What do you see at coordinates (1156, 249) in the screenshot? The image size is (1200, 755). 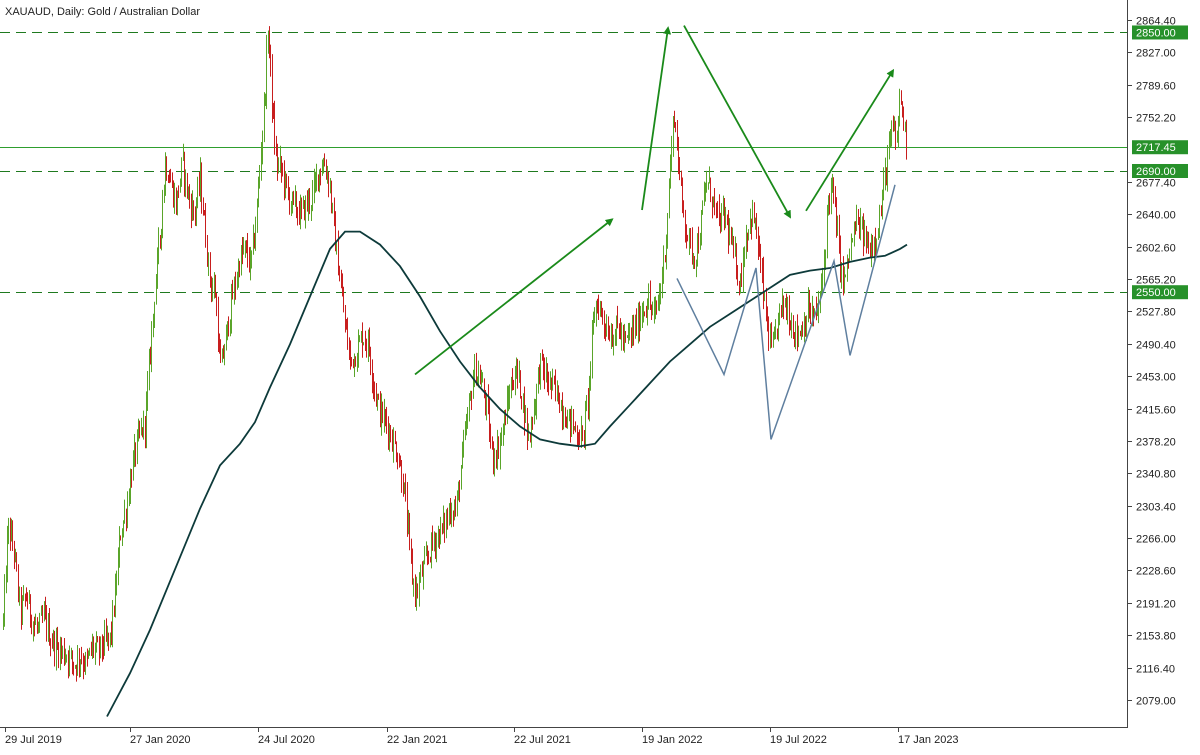 I see `y-tick-label: 2602.60` at bounding box center [1156, 249].